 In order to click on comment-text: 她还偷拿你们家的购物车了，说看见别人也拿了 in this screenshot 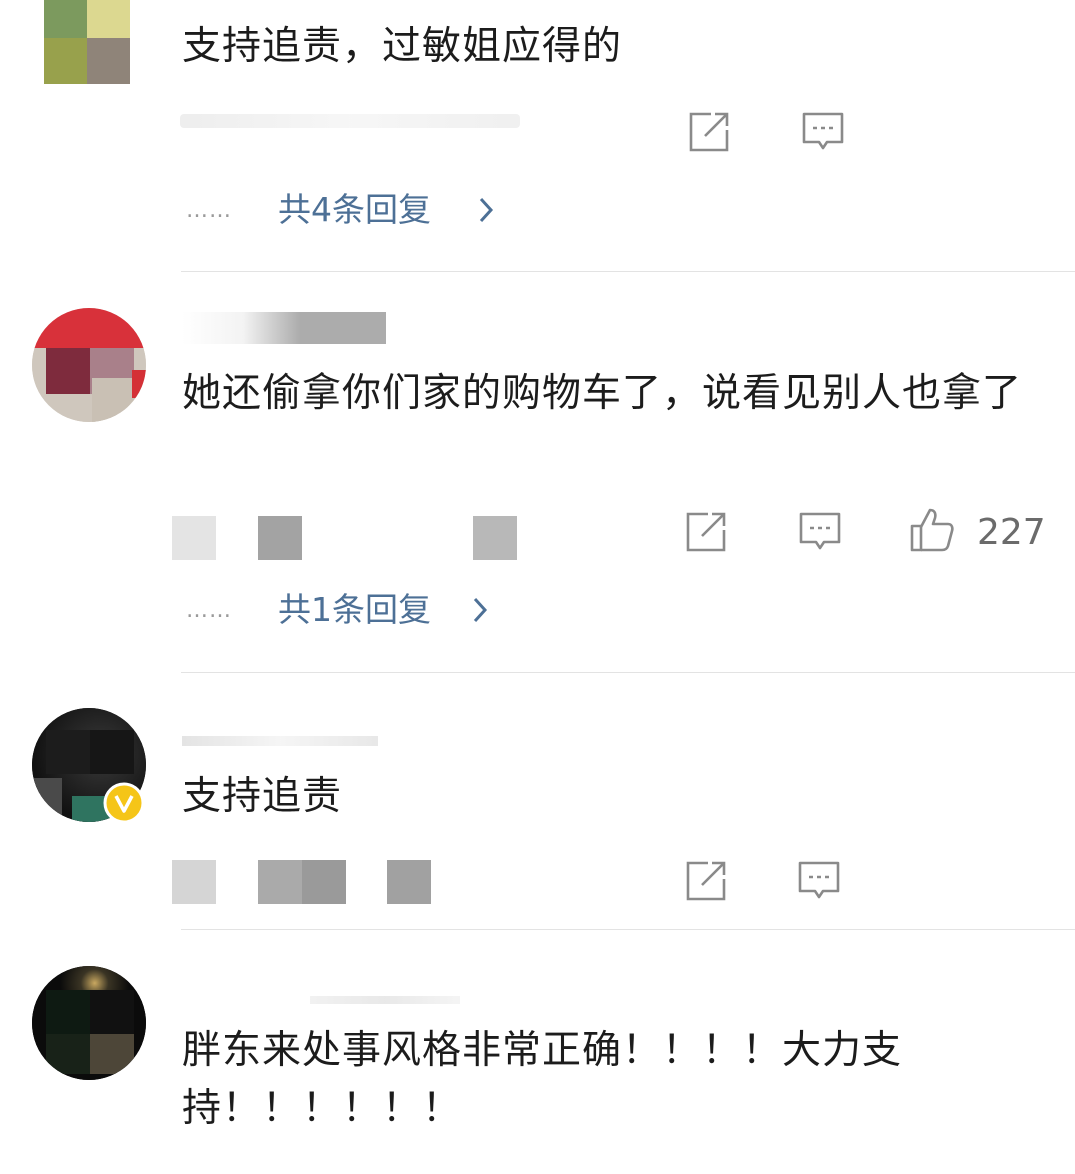, I will do `click(602, 393)`.